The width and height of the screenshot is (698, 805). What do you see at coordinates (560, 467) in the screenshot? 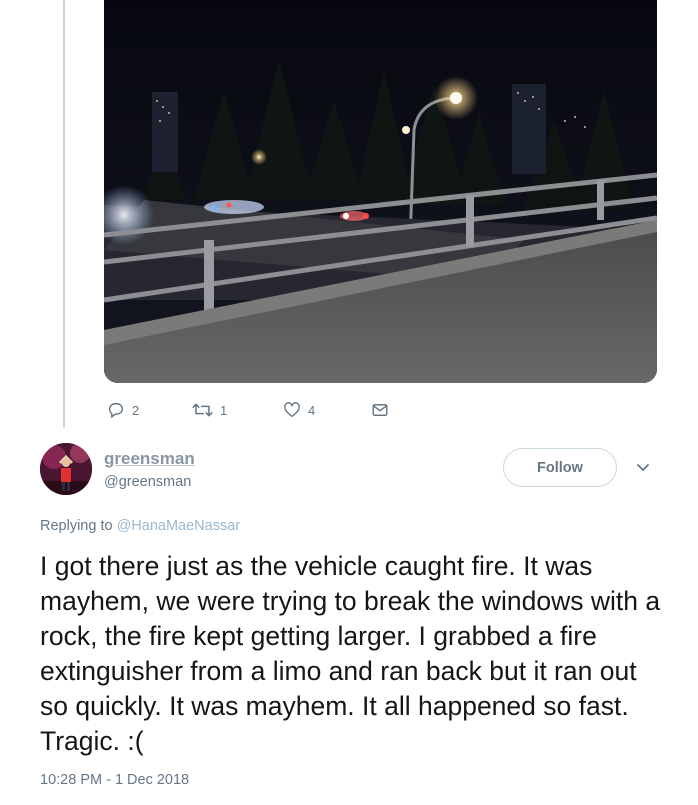
I see `follow-button: Follow` at bounding box center [560, 467].